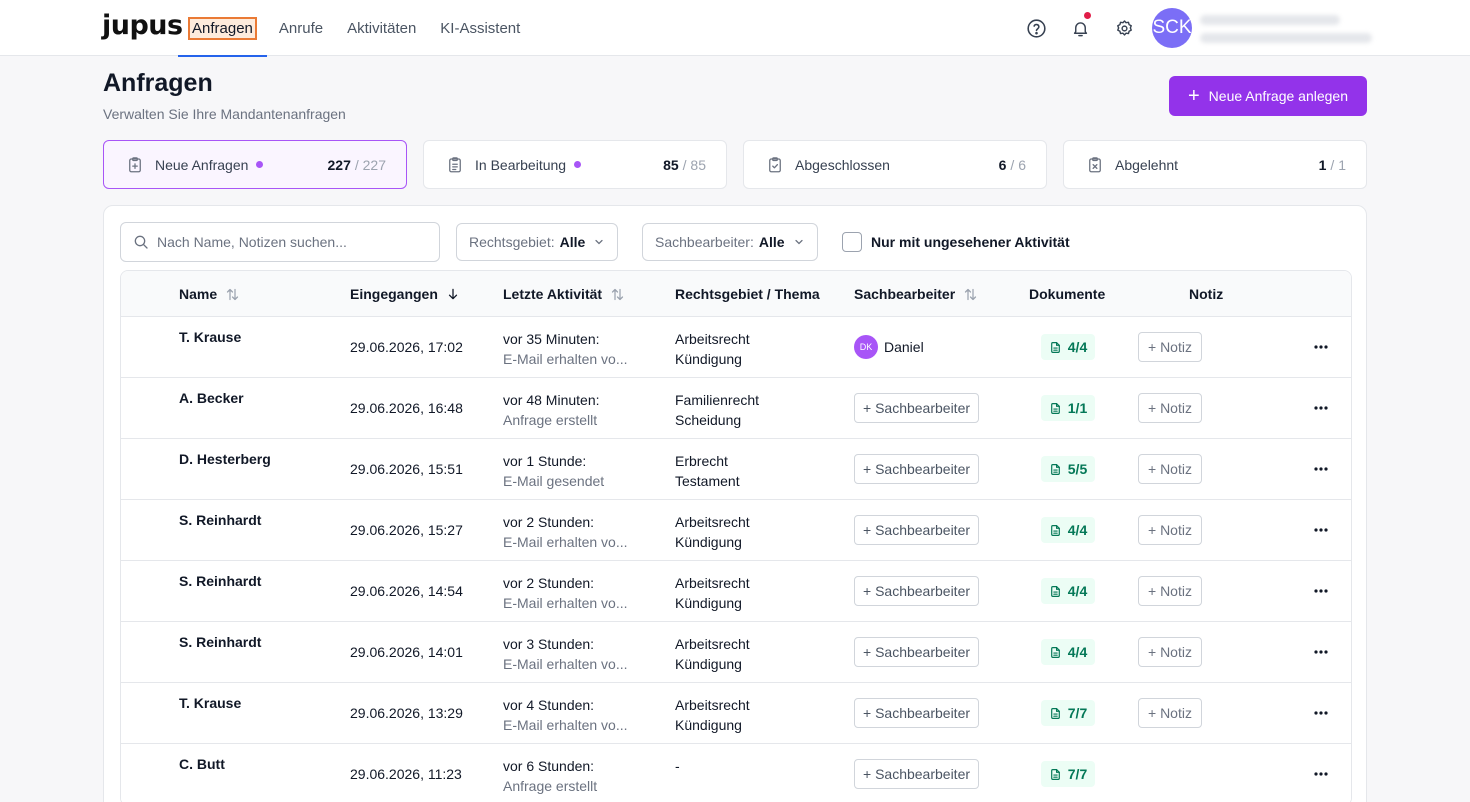 The image size is (1470, 802). Describe the element at coordinates (135, 165) in the screenshot. I see `clipboard-plus-icon` at that location.